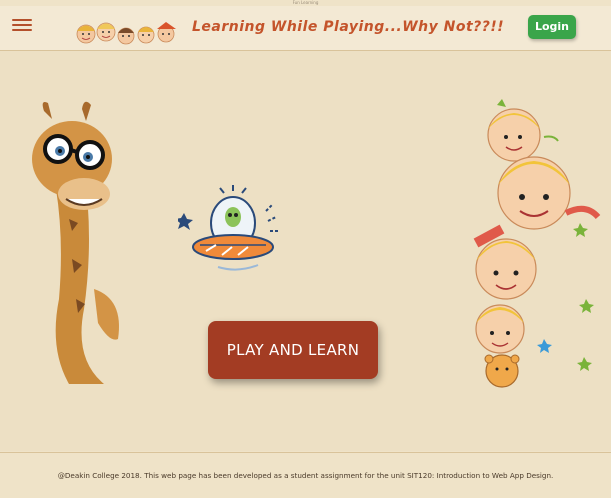  I want to click on kids-logo, so click(126, 33).